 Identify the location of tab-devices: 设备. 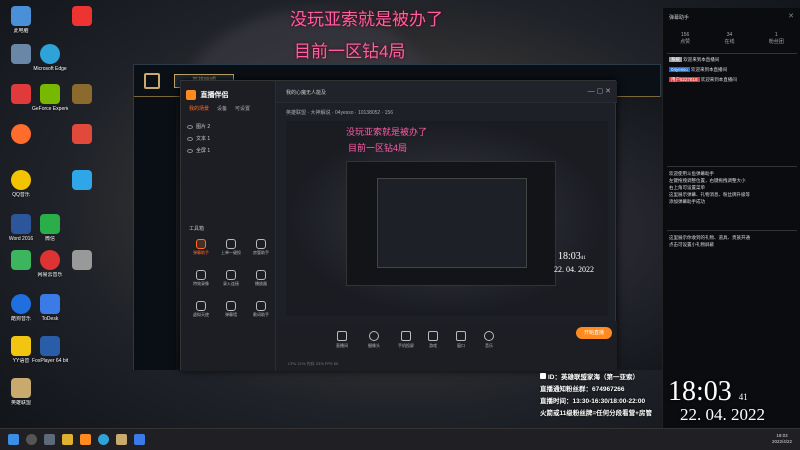
(222, 108).